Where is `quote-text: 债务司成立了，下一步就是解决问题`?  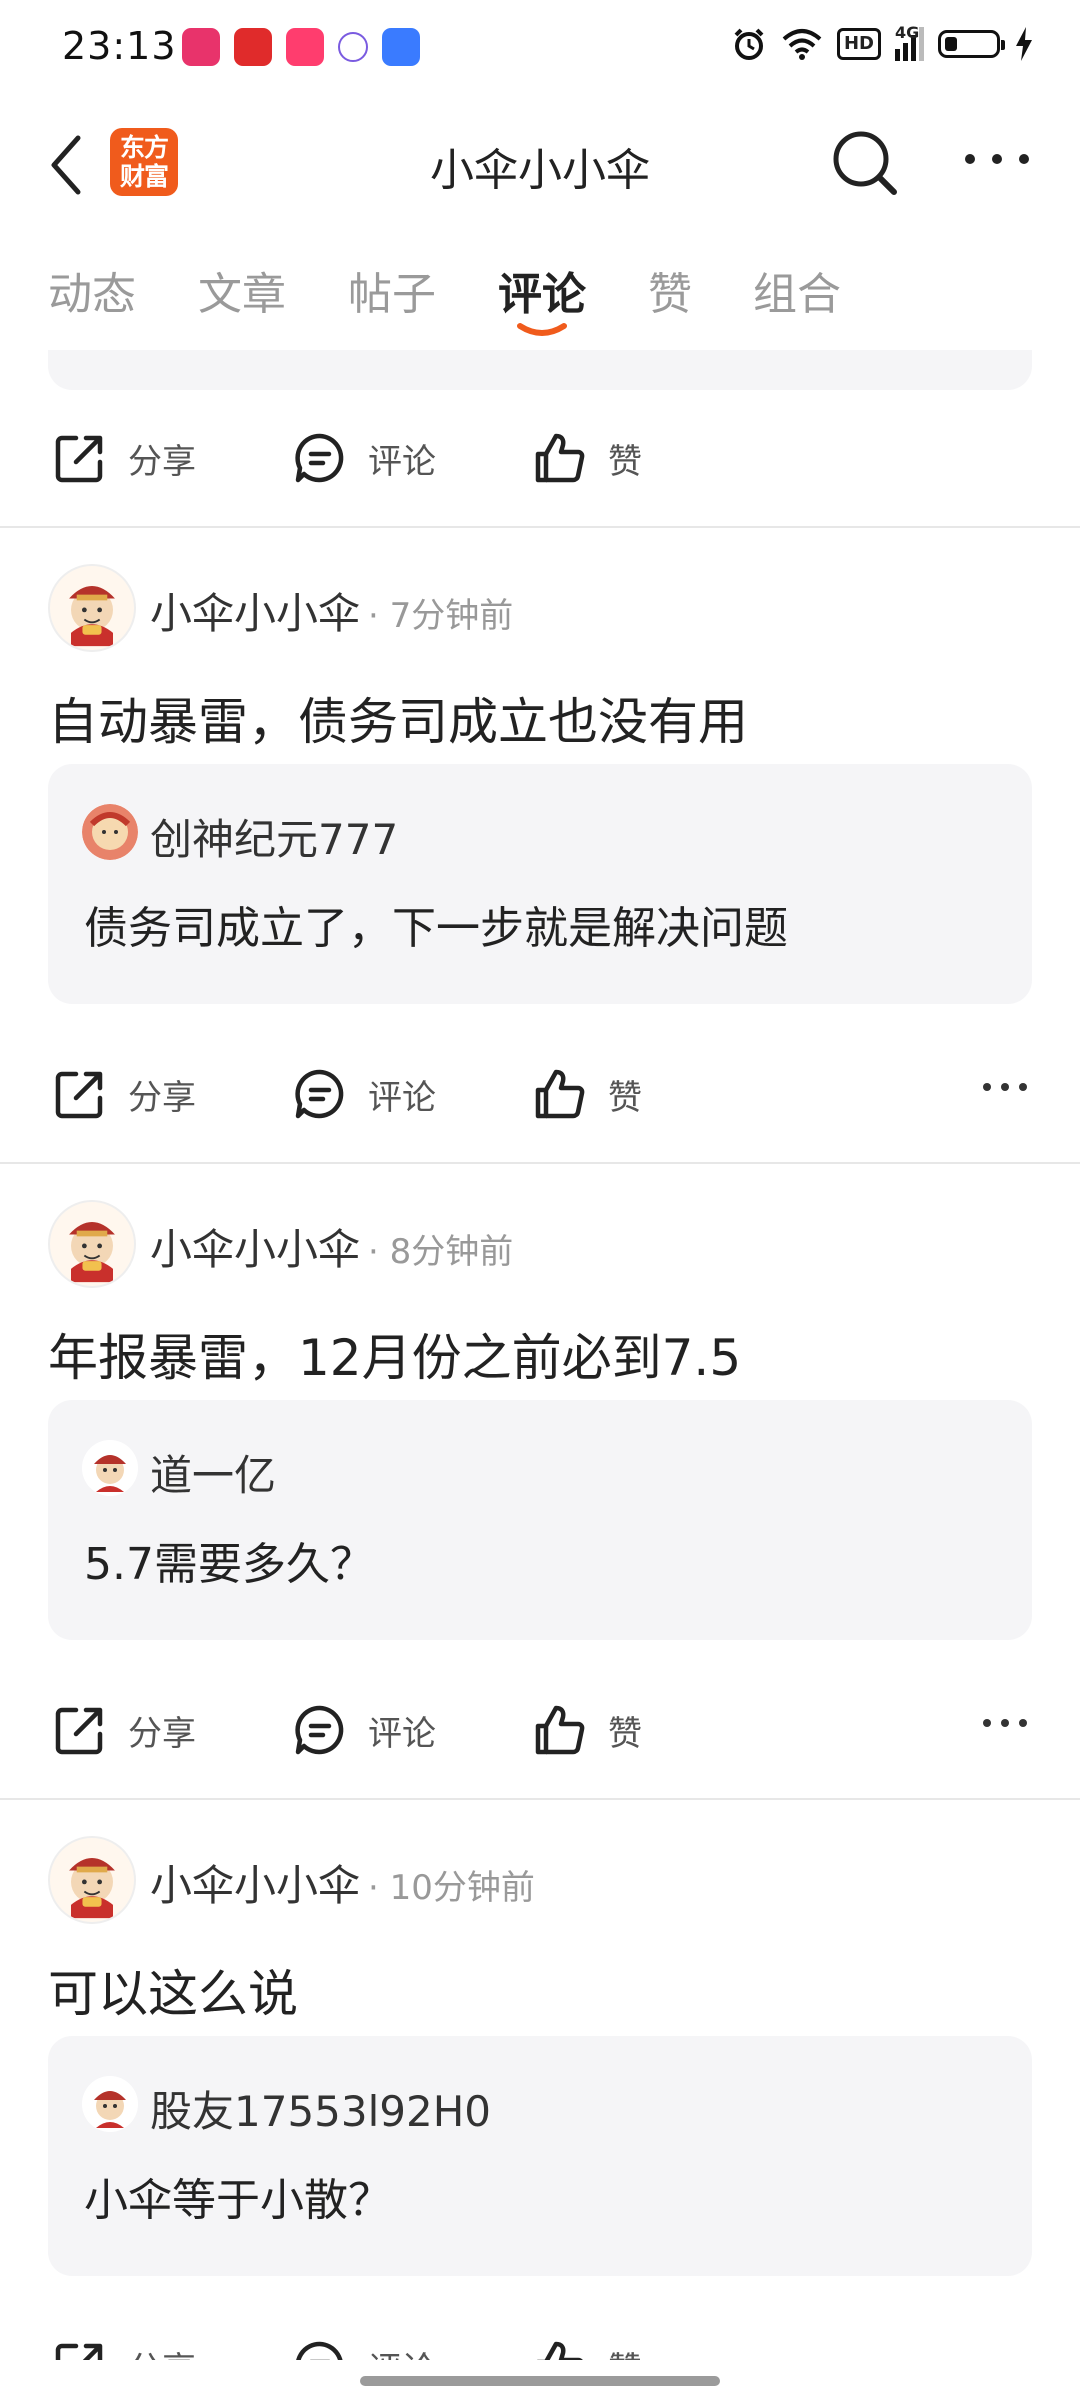
quote-text: 债务司成立了，下一步就是解决问题 is located at coordinates (436, 928).